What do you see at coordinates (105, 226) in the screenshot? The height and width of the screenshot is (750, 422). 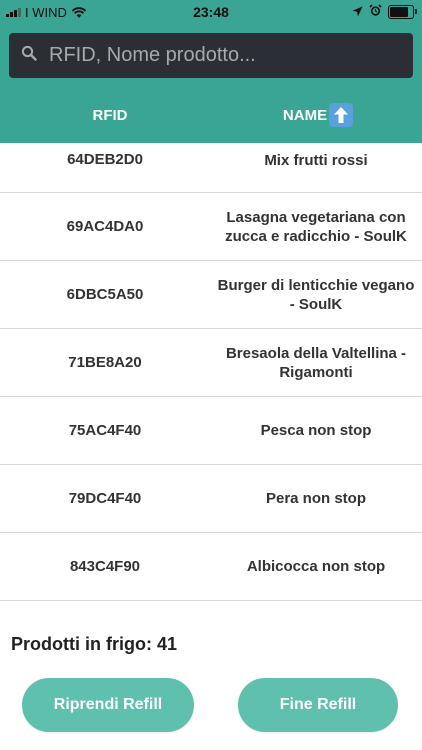 I see `row-rfid: 69AC4DA0` at bounding box center [105, 226].